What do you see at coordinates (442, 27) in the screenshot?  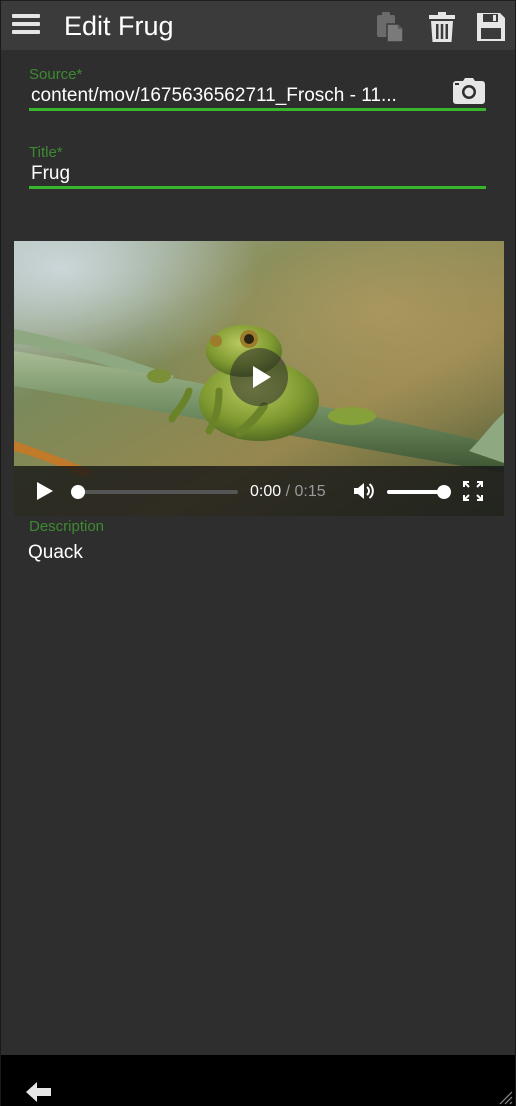 I see `trash-icon` at bounding box center [442, 27].